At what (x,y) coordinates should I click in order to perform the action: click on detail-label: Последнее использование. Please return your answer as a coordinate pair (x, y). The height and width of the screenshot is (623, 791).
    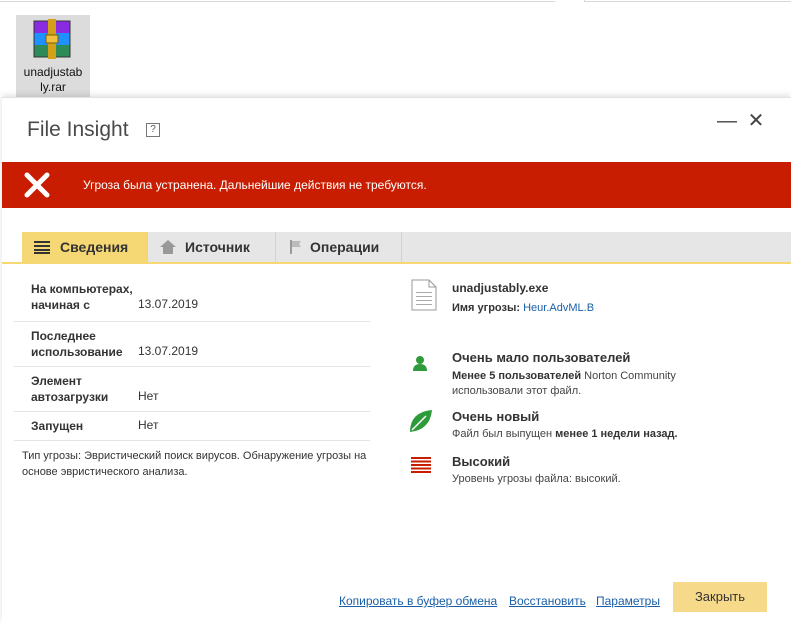
    Looking at the image, I should click on (77, 344).